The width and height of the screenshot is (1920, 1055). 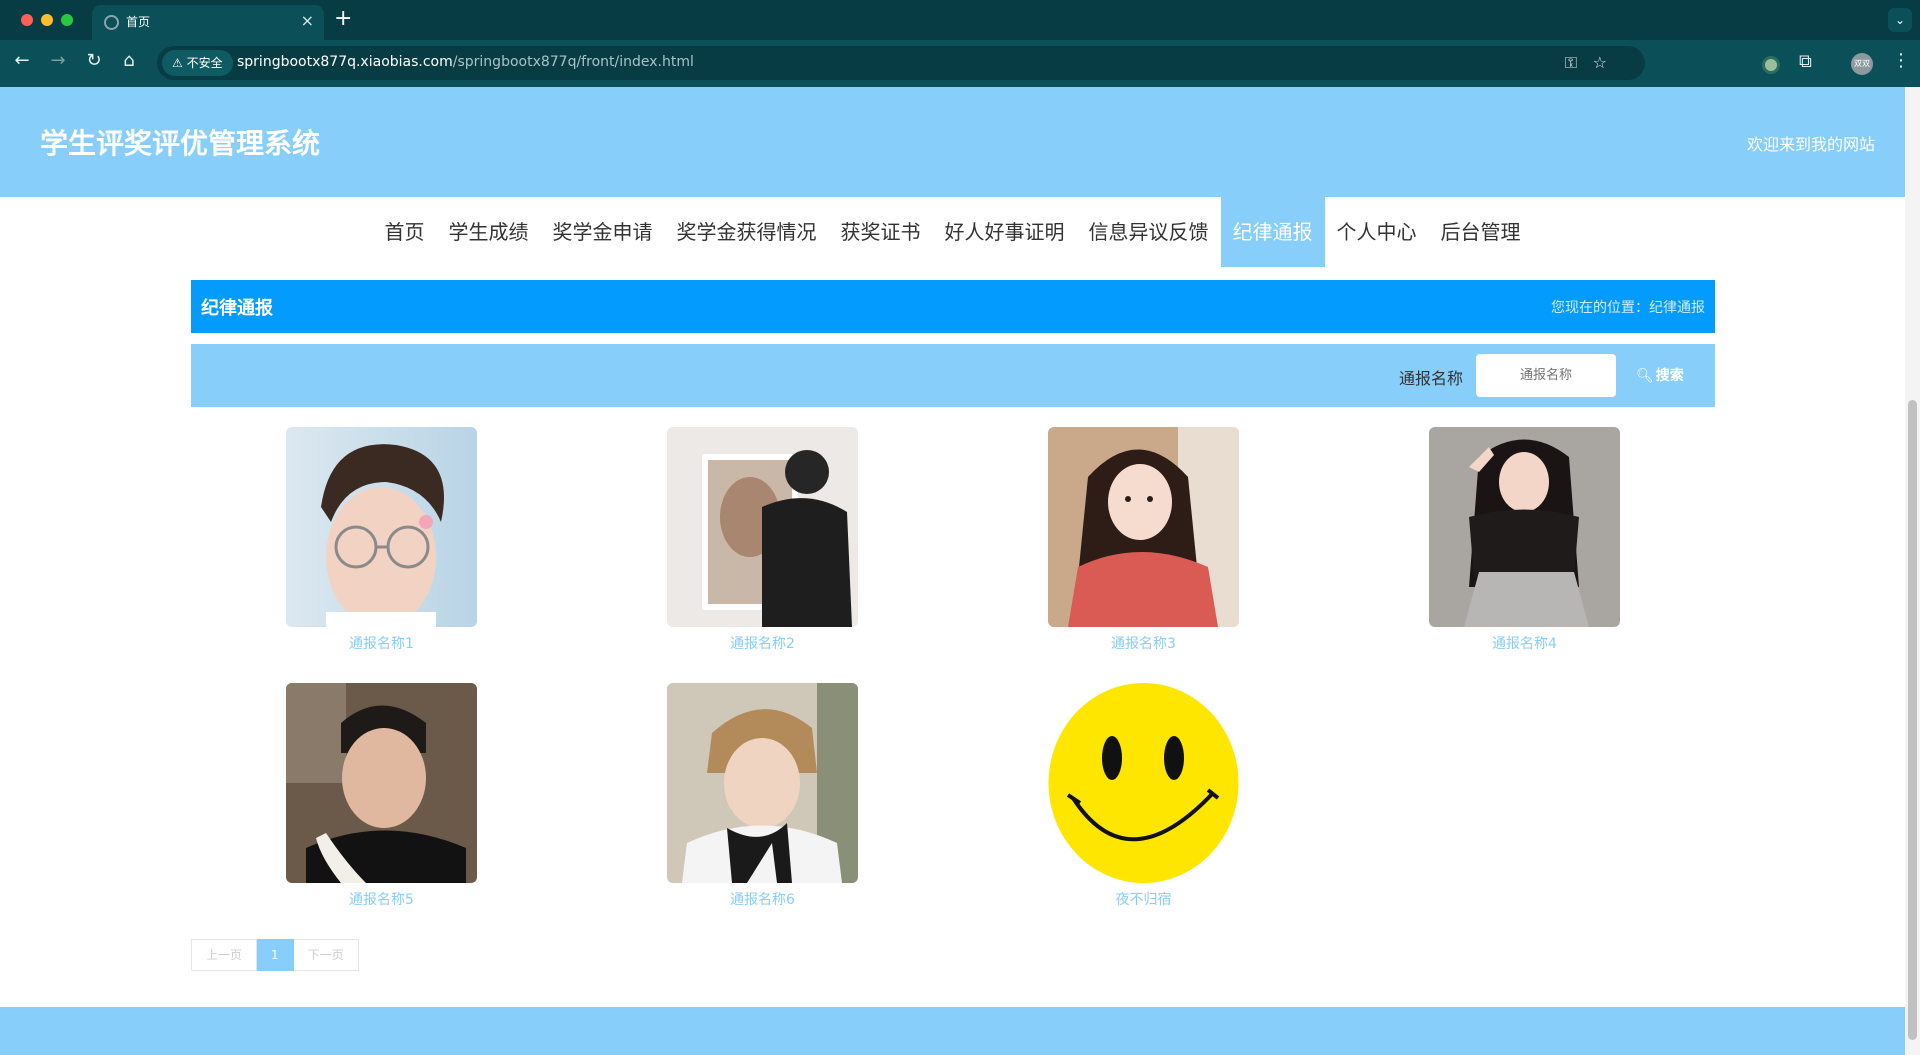 I want to click on nav-item: 首页, so click(x=405, y=232).